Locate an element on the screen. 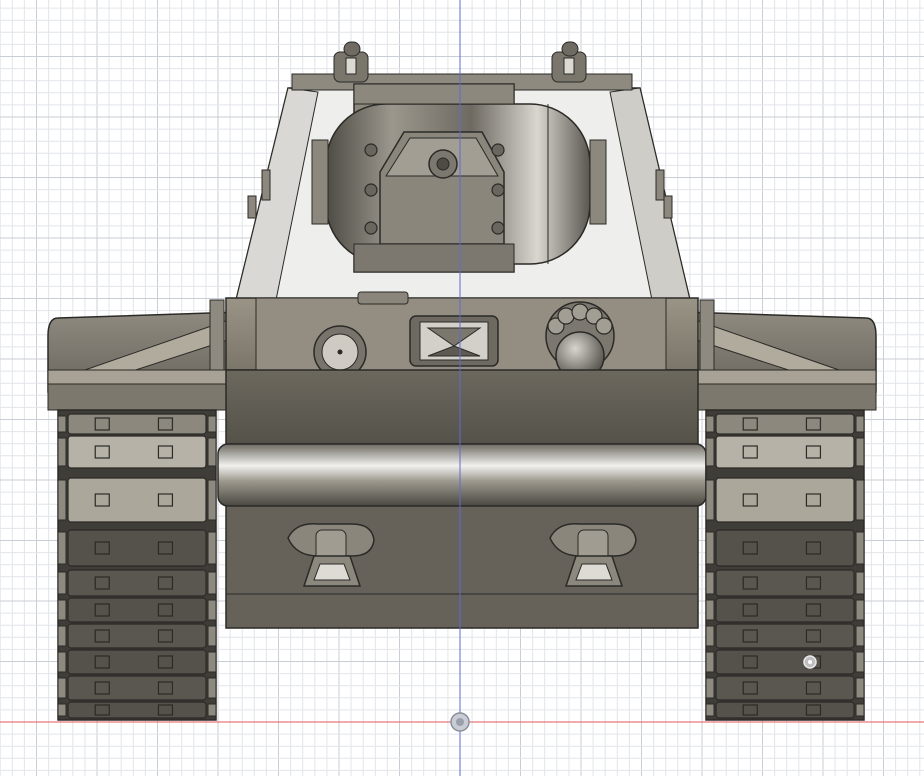  pivot-point-icon is located at coordinates (810, 662).